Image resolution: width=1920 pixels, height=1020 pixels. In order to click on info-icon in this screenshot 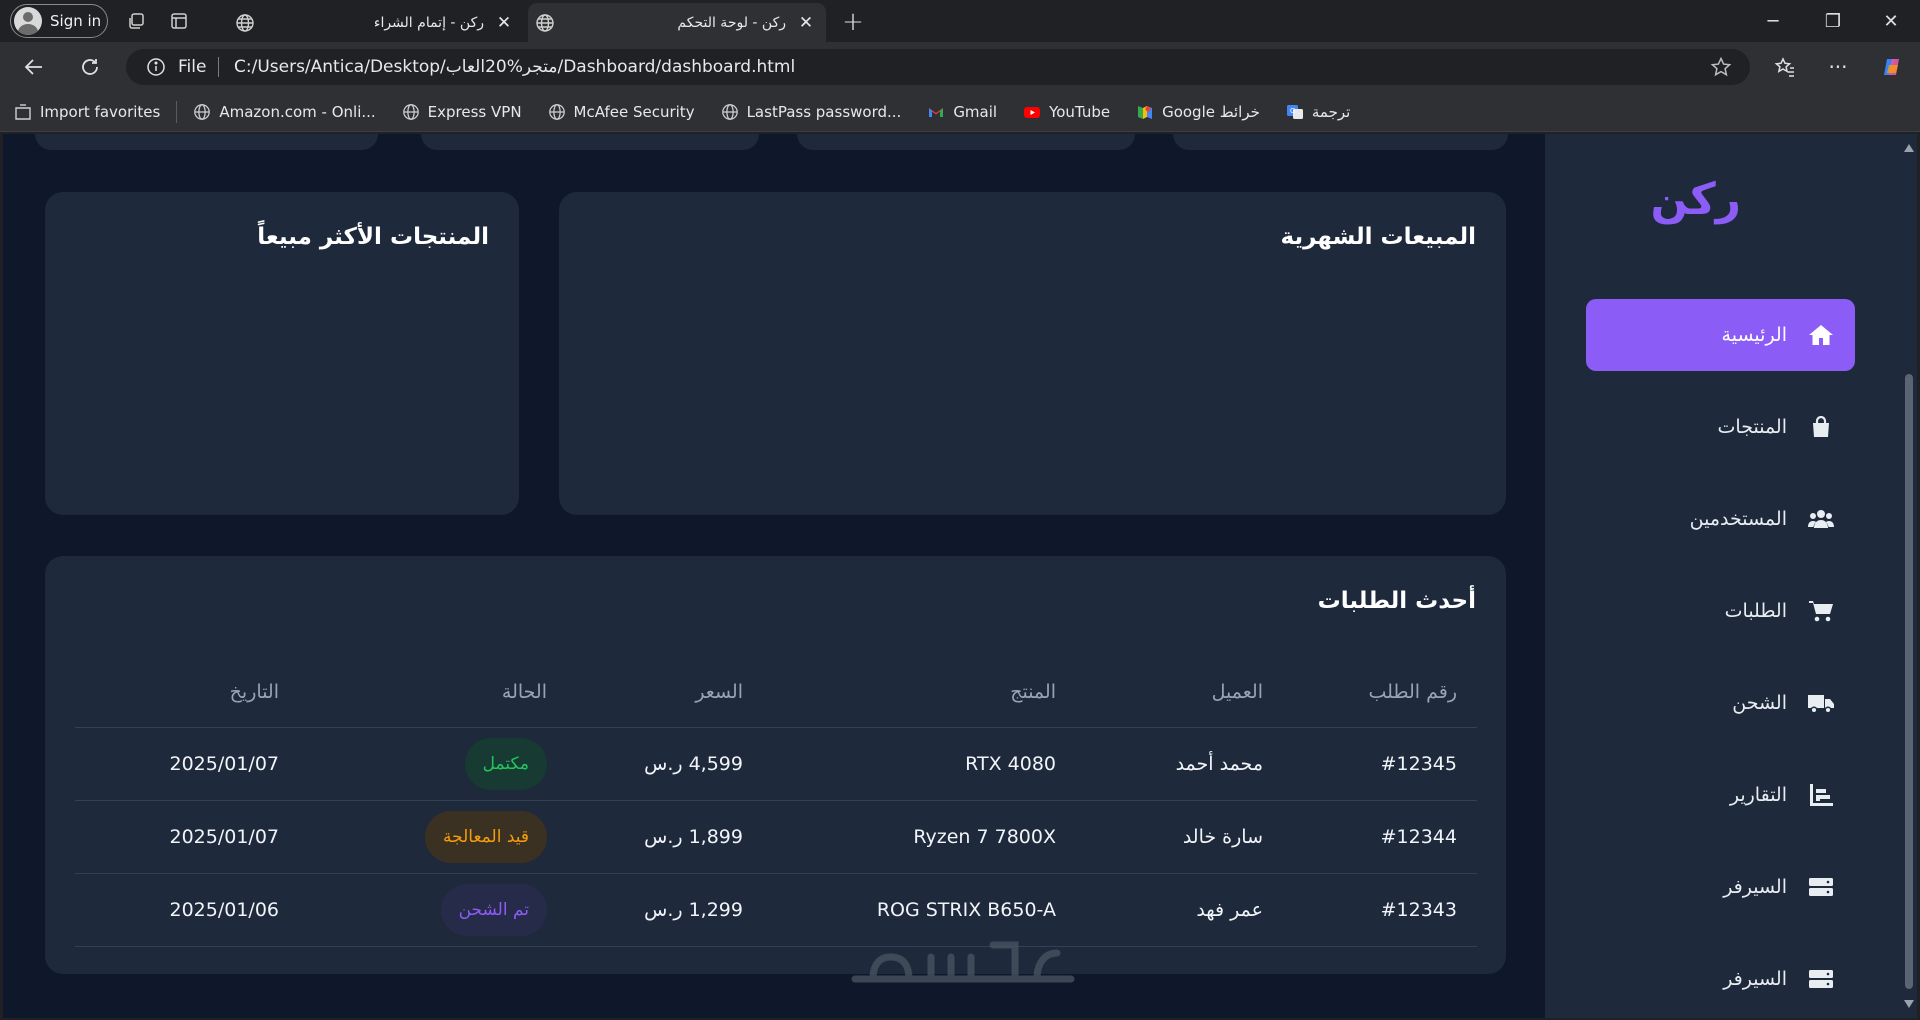, I will do `click(156, 67)`.